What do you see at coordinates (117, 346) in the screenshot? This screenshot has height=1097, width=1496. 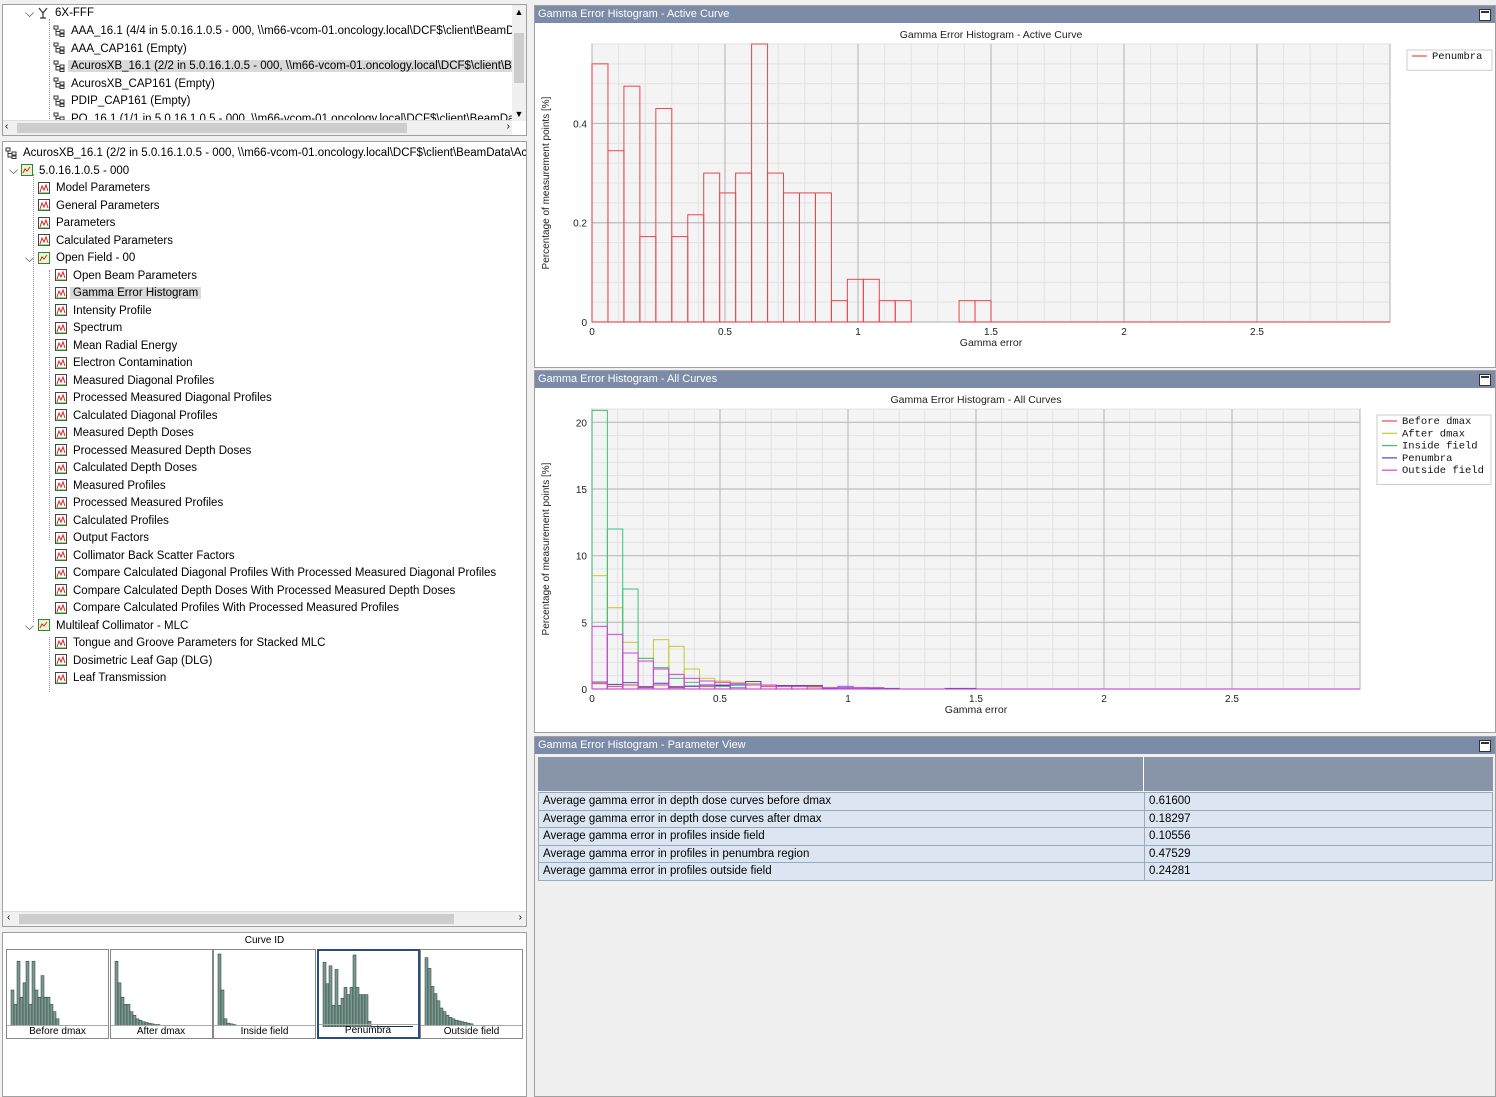 I see `tree-item-open-field-child: Mean Radial Energy` at bounding box center [117, 346].